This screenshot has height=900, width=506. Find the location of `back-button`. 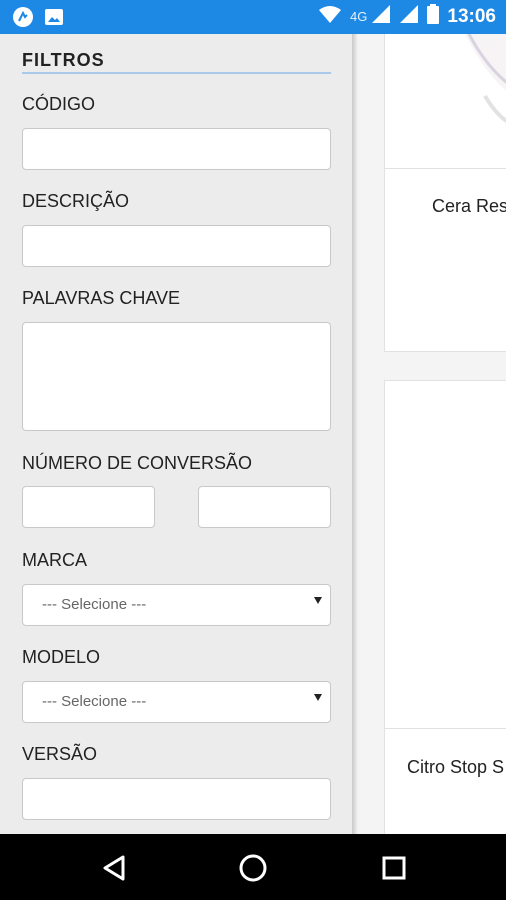

back-button is located at coordinates (114, 868).